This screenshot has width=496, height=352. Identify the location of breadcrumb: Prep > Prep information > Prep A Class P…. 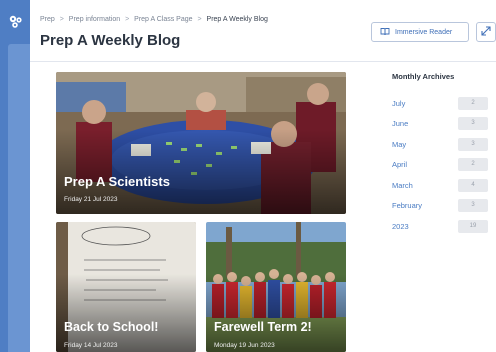
(155, 19).